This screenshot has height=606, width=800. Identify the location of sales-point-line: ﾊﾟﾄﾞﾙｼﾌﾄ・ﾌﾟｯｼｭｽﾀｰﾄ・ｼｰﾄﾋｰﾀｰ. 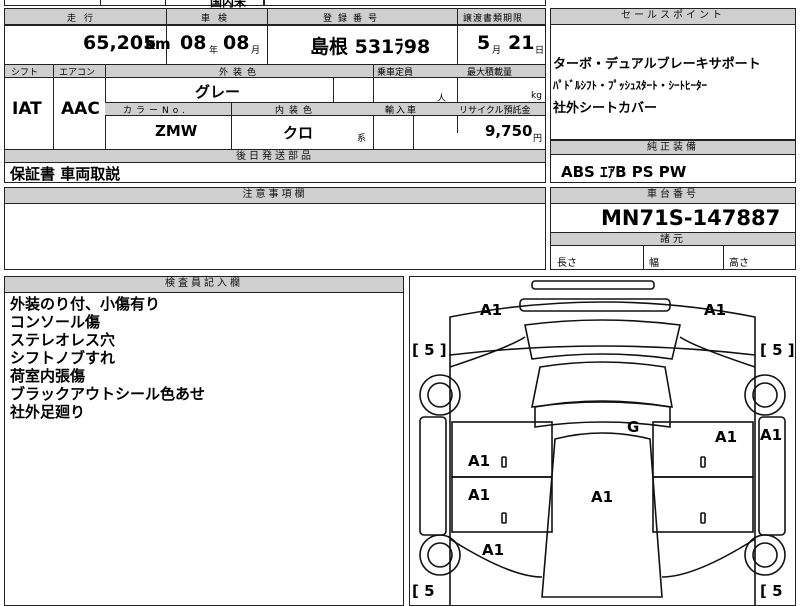
(630, 85).